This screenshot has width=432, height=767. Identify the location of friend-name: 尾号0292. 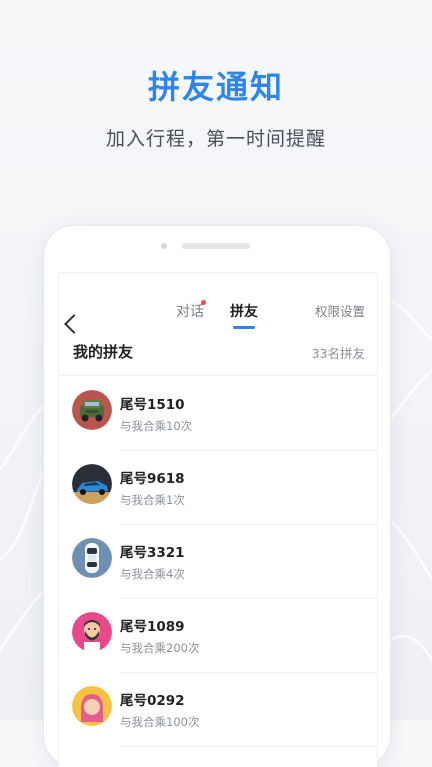
(152, 701).